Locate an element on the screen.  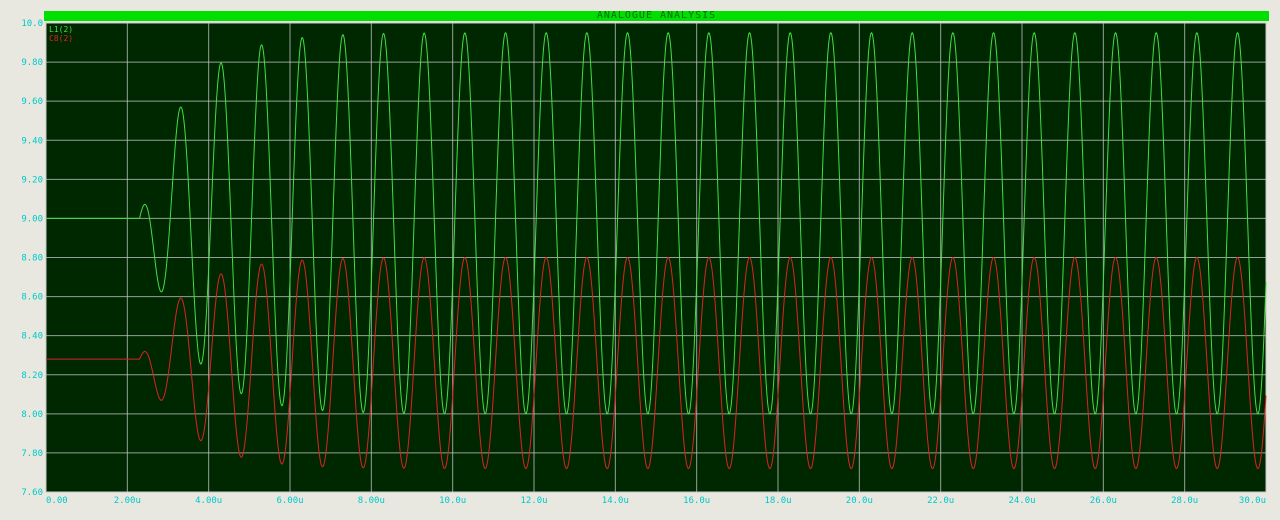
x-tick-label: 6.00u is located at coordinates (289, 501).